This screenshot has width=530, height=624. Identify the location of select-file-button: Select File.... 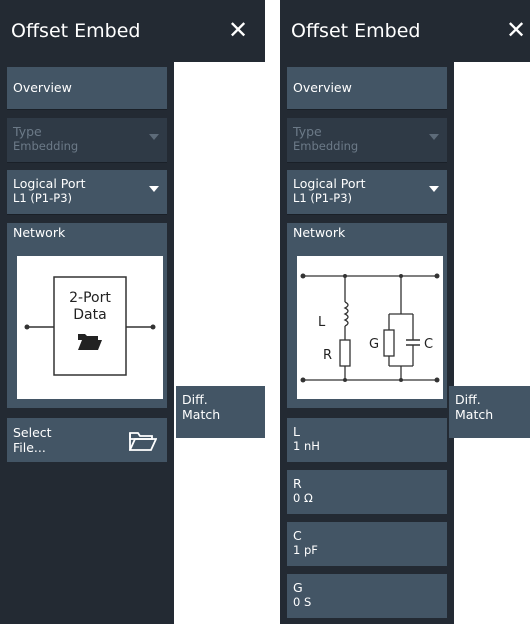
(87, 440).